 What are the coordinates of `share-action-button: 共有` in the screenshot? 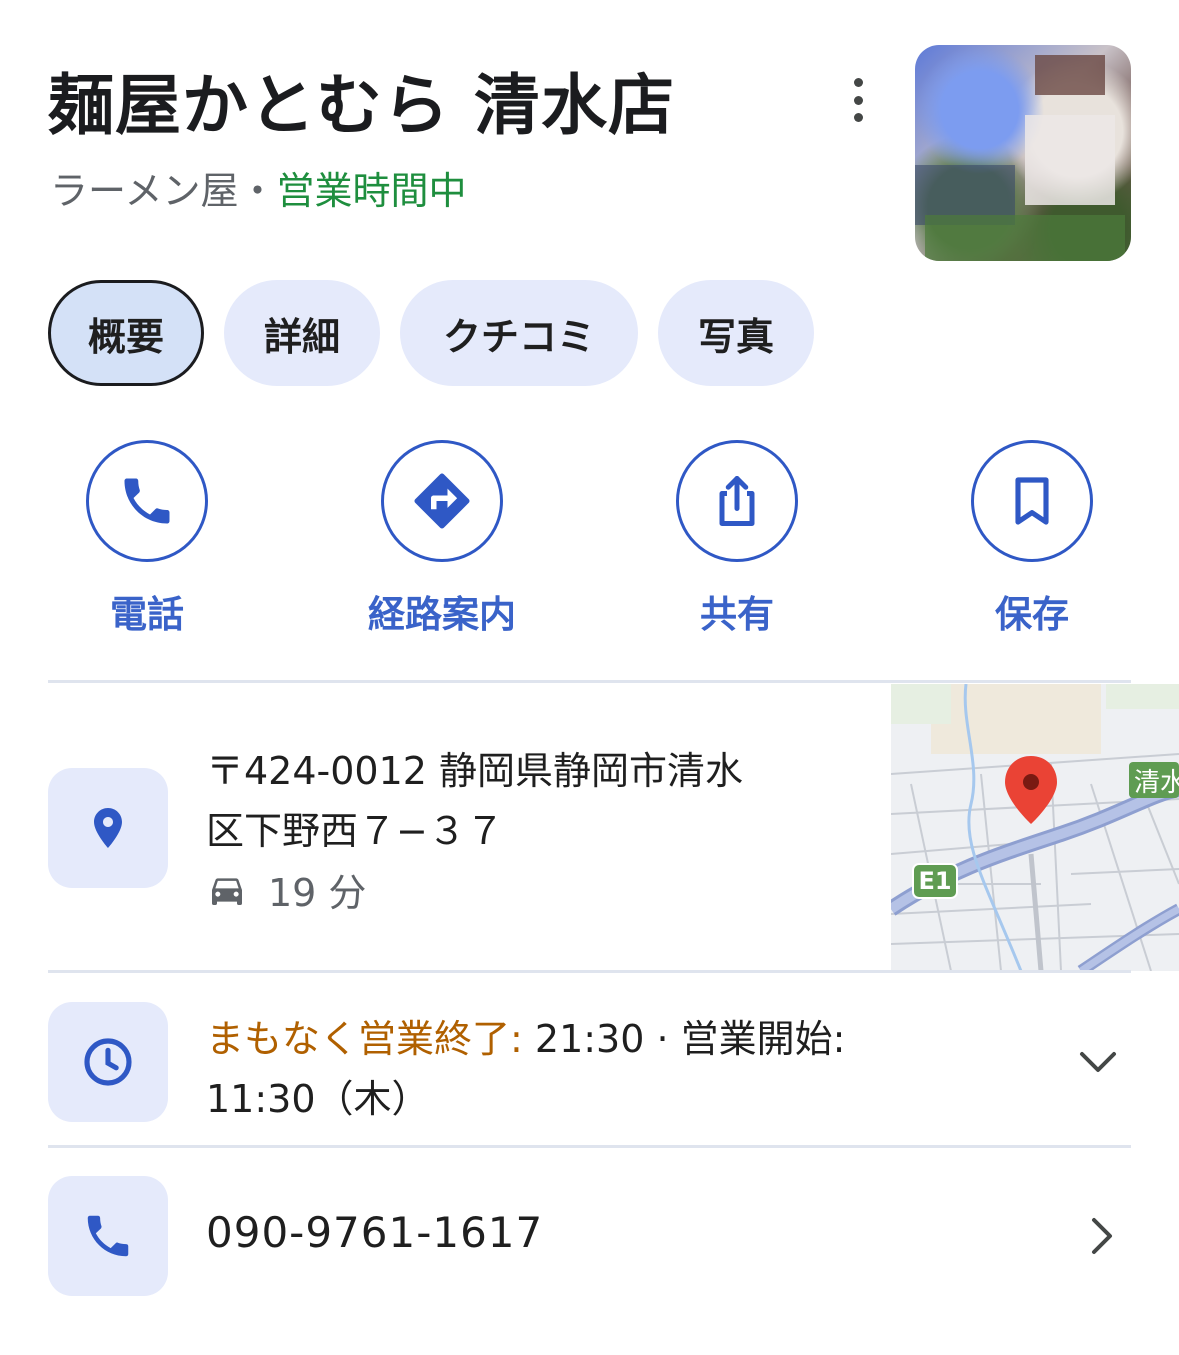 It's located at (737, 539).